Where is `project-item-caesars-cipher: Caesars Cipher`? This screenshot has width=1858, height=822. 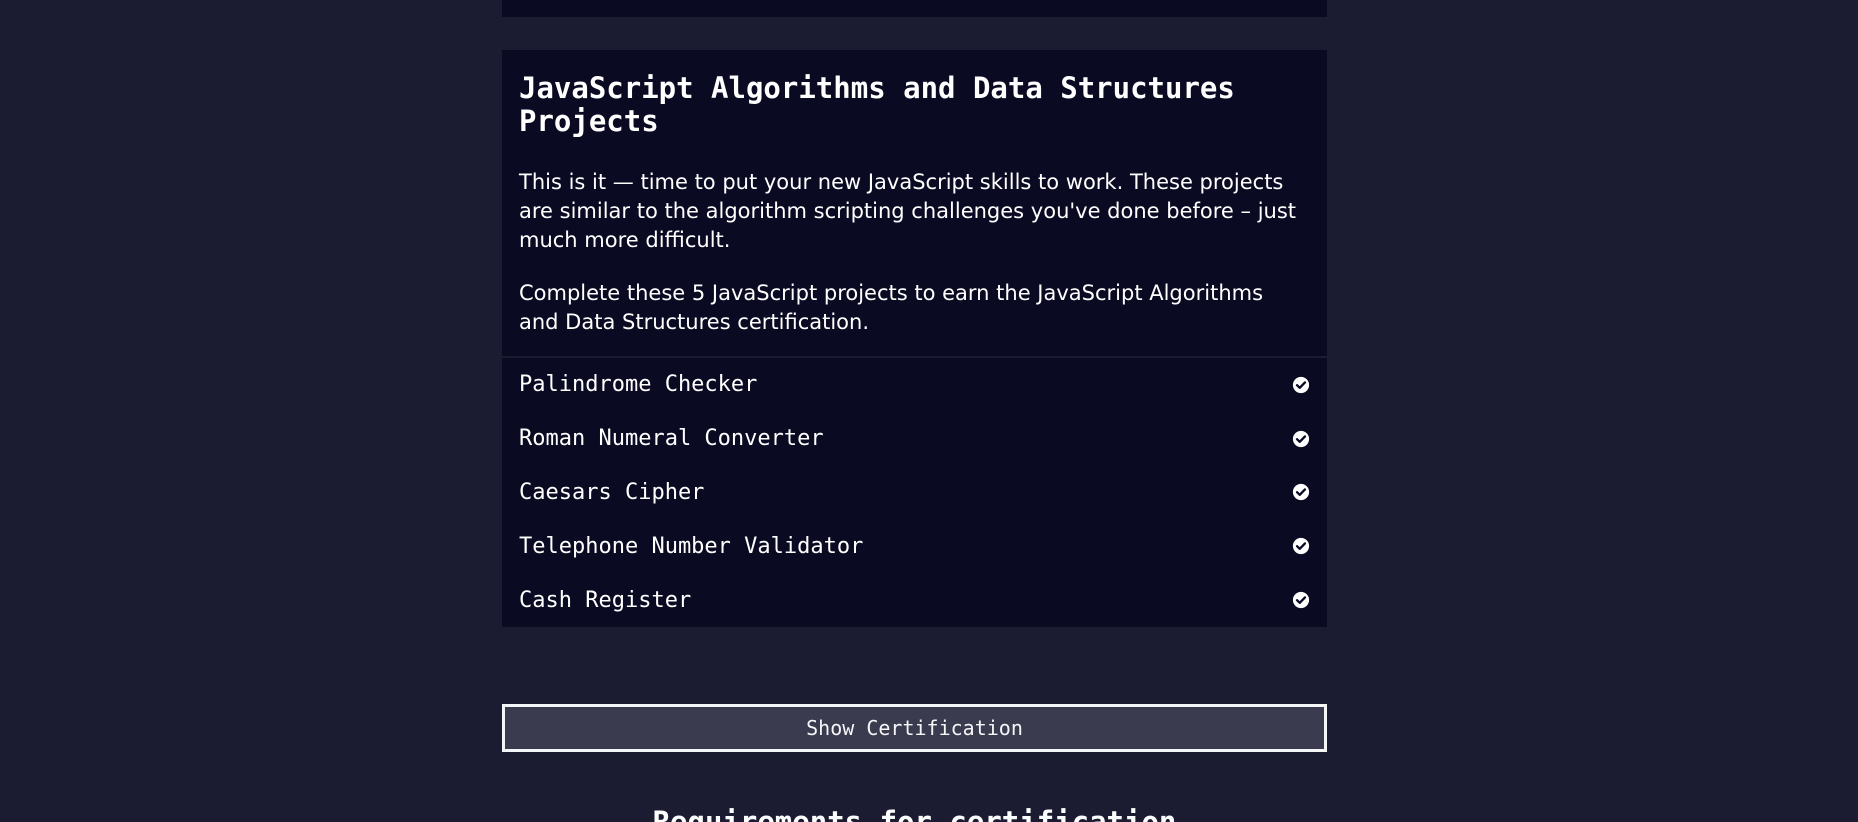 project-item-caesars-cipher: Caesars Cipher is located at coordinates (914, 493).